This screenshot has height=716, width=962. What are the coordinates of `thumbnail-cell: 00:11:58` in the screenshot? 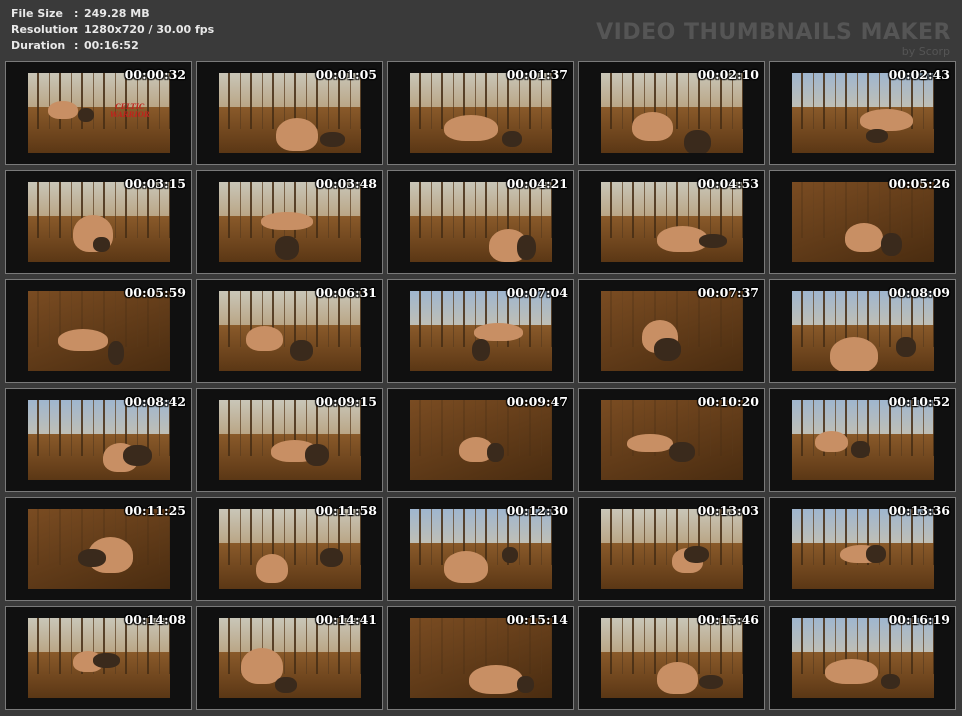 It's located at (289, 549).